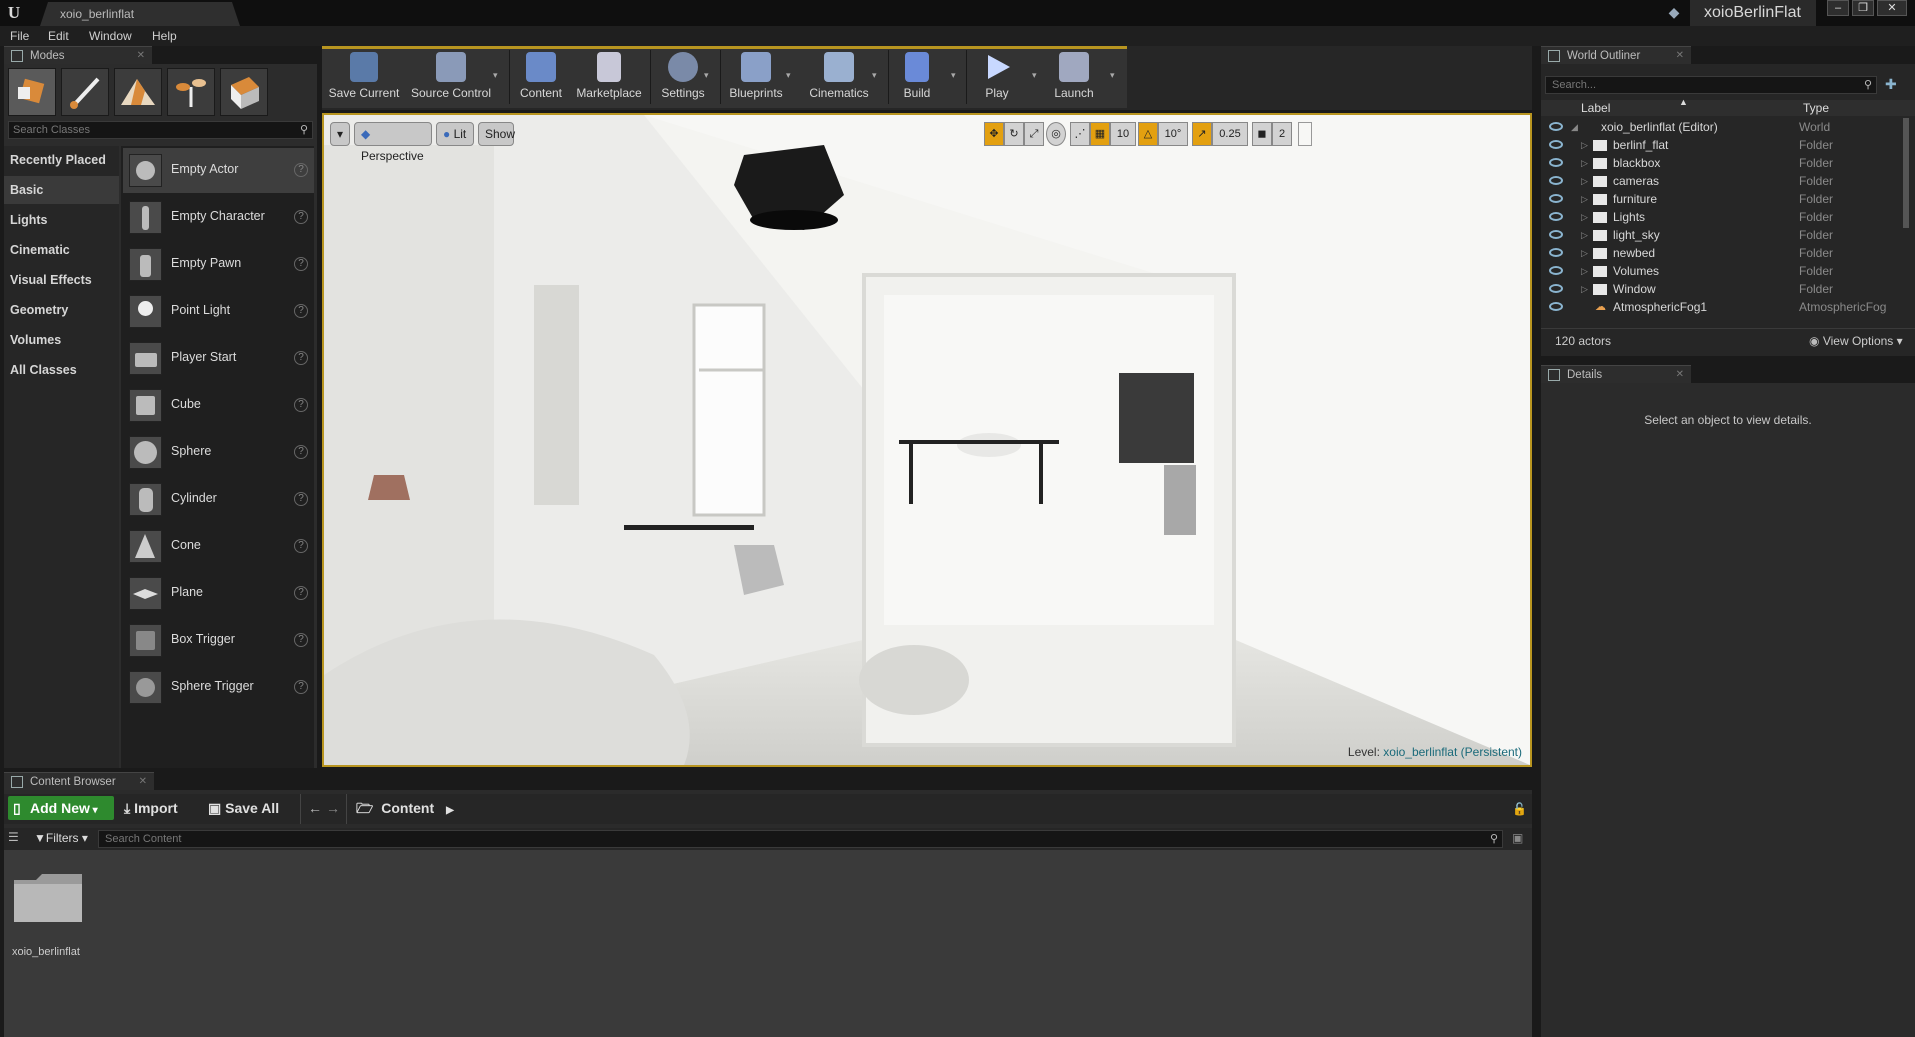  What do you see at coordinates (1112, 75) in the screenshot?
I see `launch-dropdown-icon: ▾` at bounding box center [1112, 75].